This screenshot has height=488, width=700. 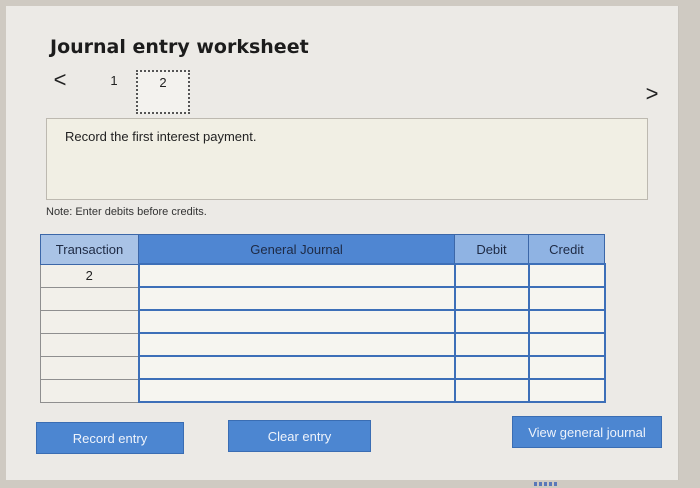 What do you see at coordinates (89, 275) in the screenshot?
I see `transaction-cell: 2` at bounding box center [89, 275].